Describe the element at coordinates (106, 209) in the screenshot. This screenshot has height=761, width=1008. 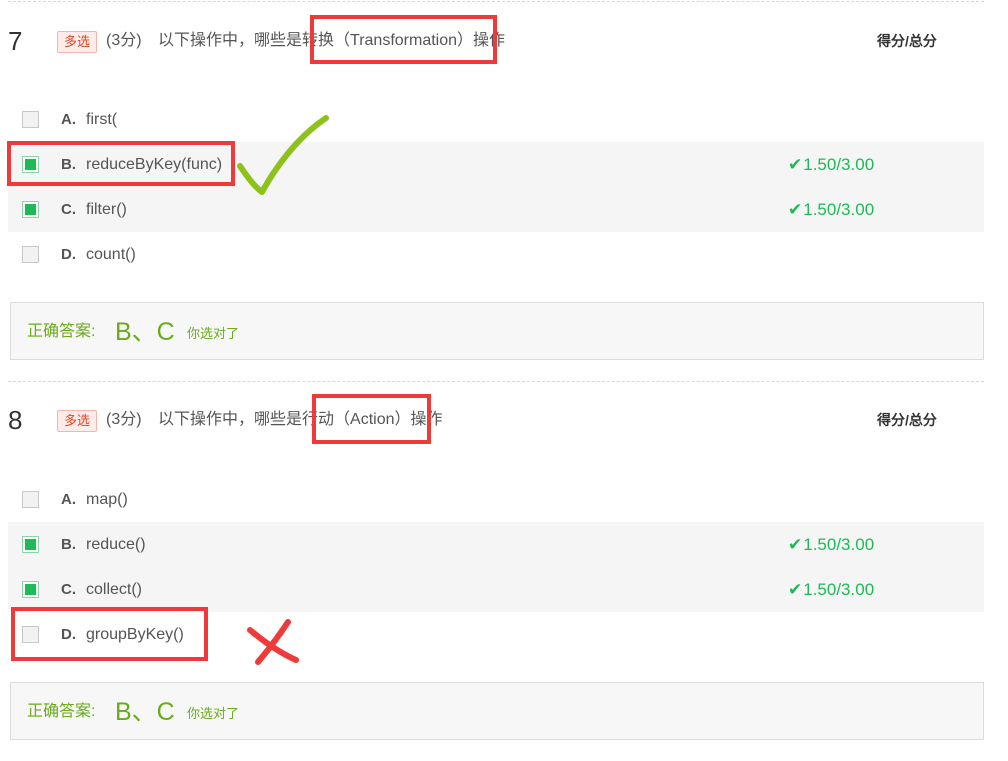
I see `option-text: filter()` at that location.